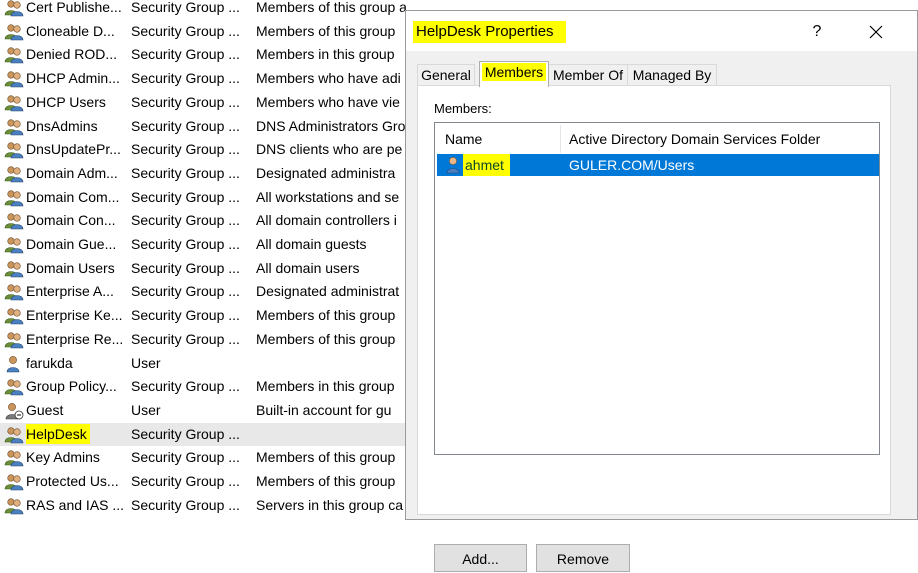  What do you see at coordinates (326, 220) in the screenshot?
I see `list-item-description: All domain controllers i` at bounding box center [326, 220].